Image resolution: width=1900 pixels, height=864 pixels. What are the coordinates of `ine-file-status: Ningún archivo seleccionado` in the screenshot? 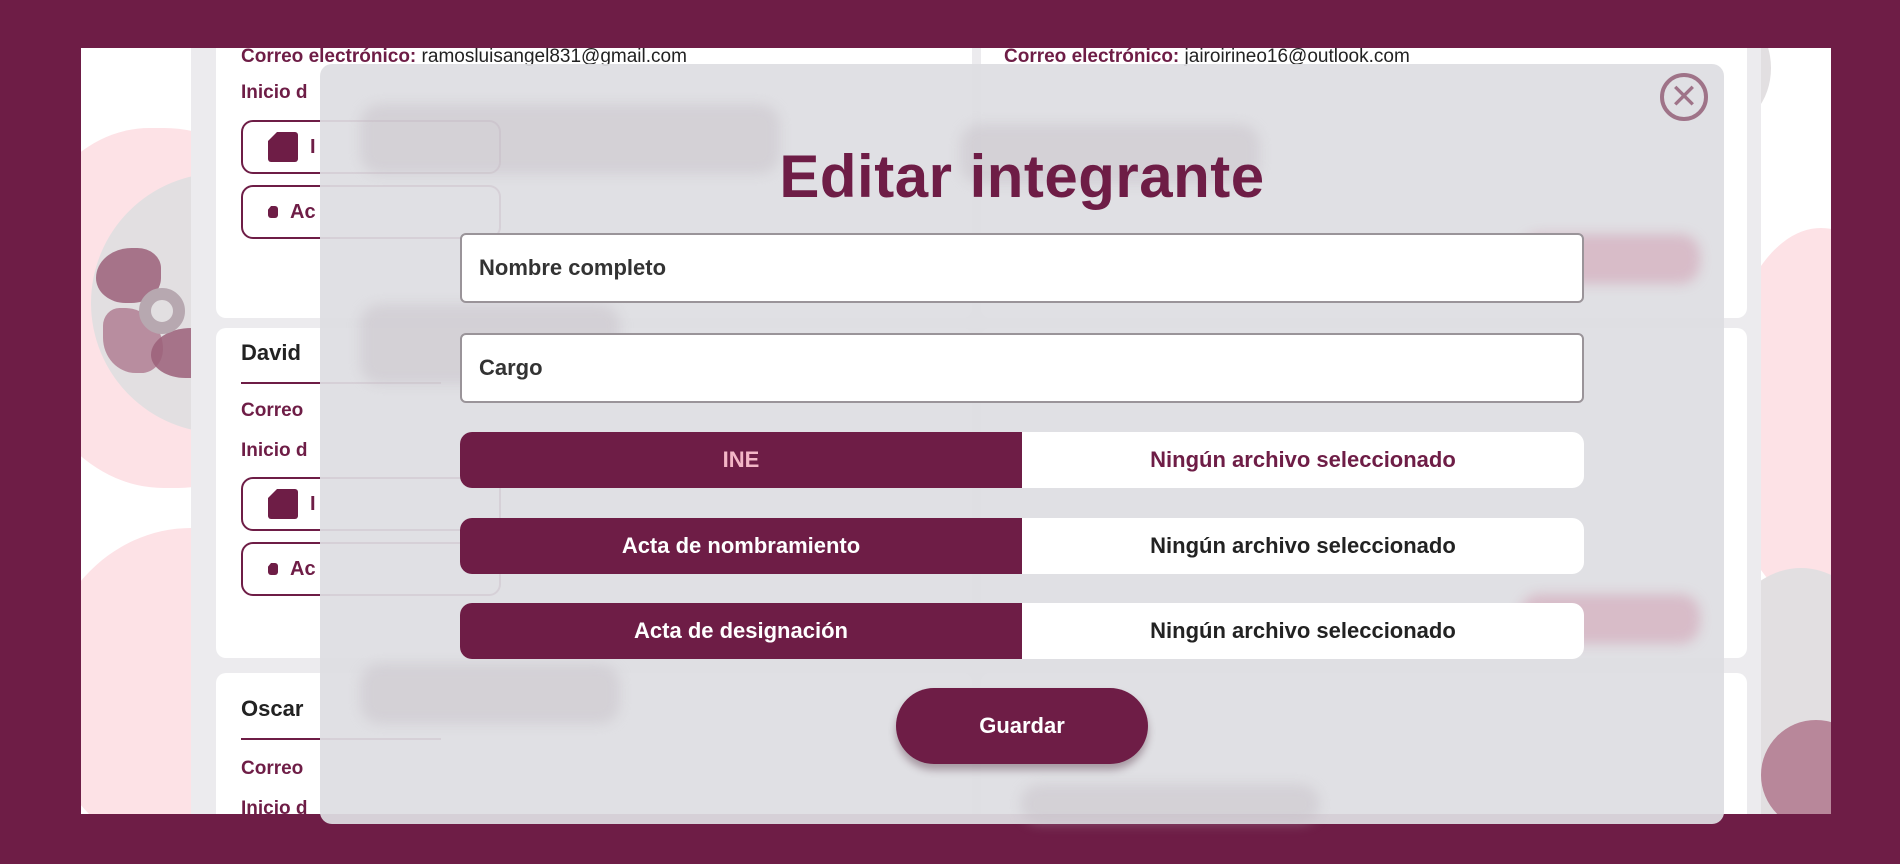 It's located at (1303, 459).